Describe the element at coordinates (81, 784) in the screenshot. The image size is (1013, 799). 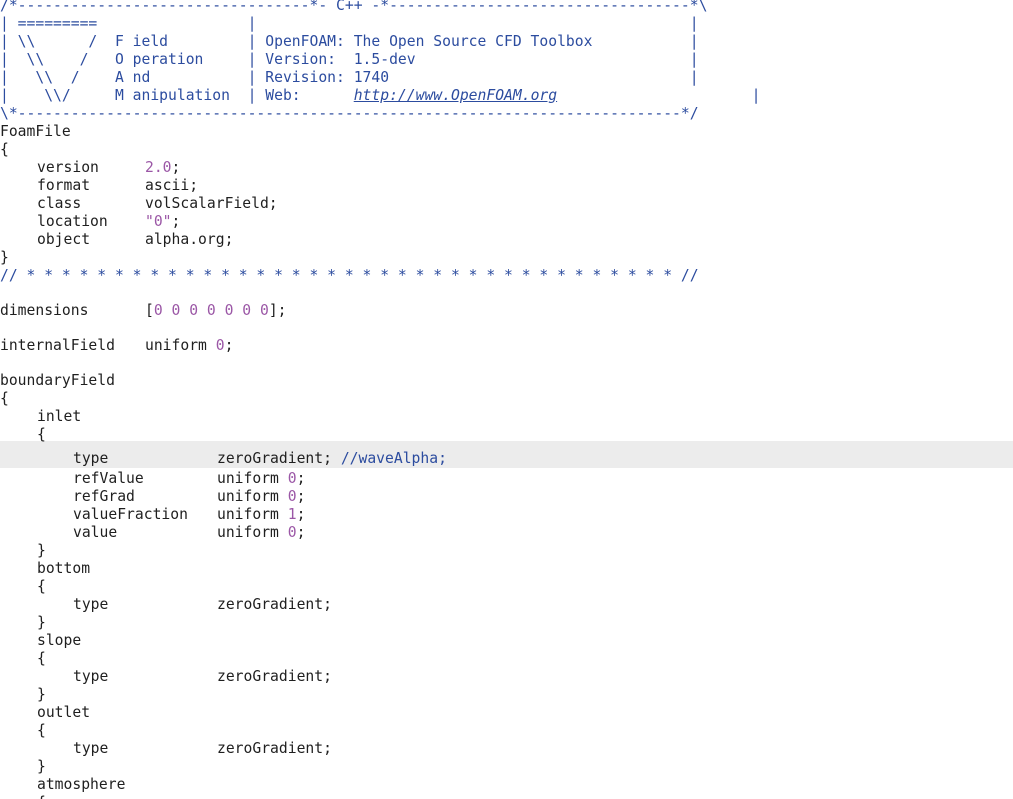
I see `patch-name-atmosphere: atmosphere` at that location.